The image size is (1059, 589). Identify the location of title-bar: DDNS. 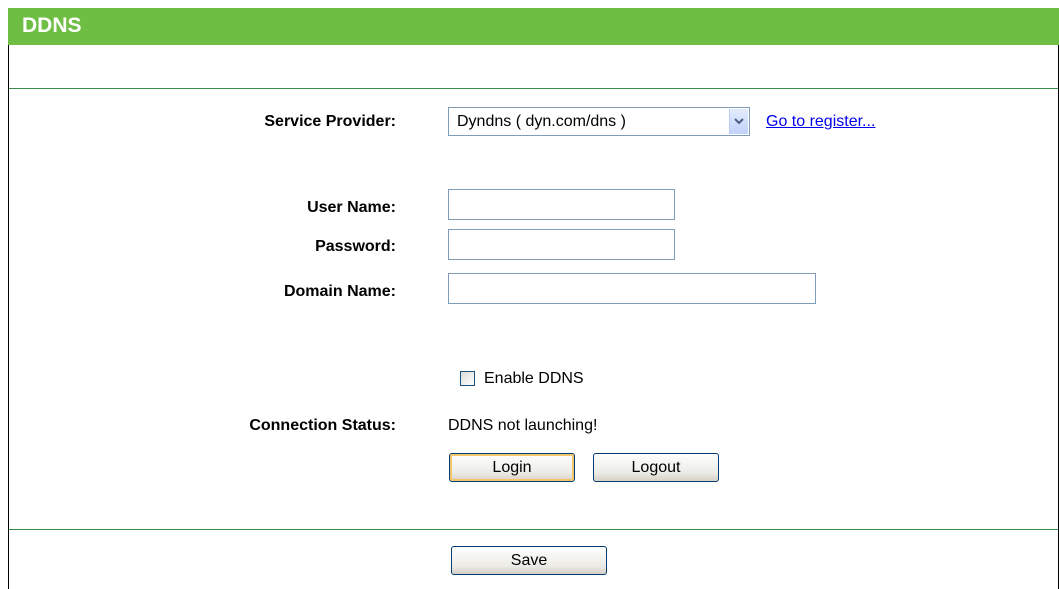
(533, 26).